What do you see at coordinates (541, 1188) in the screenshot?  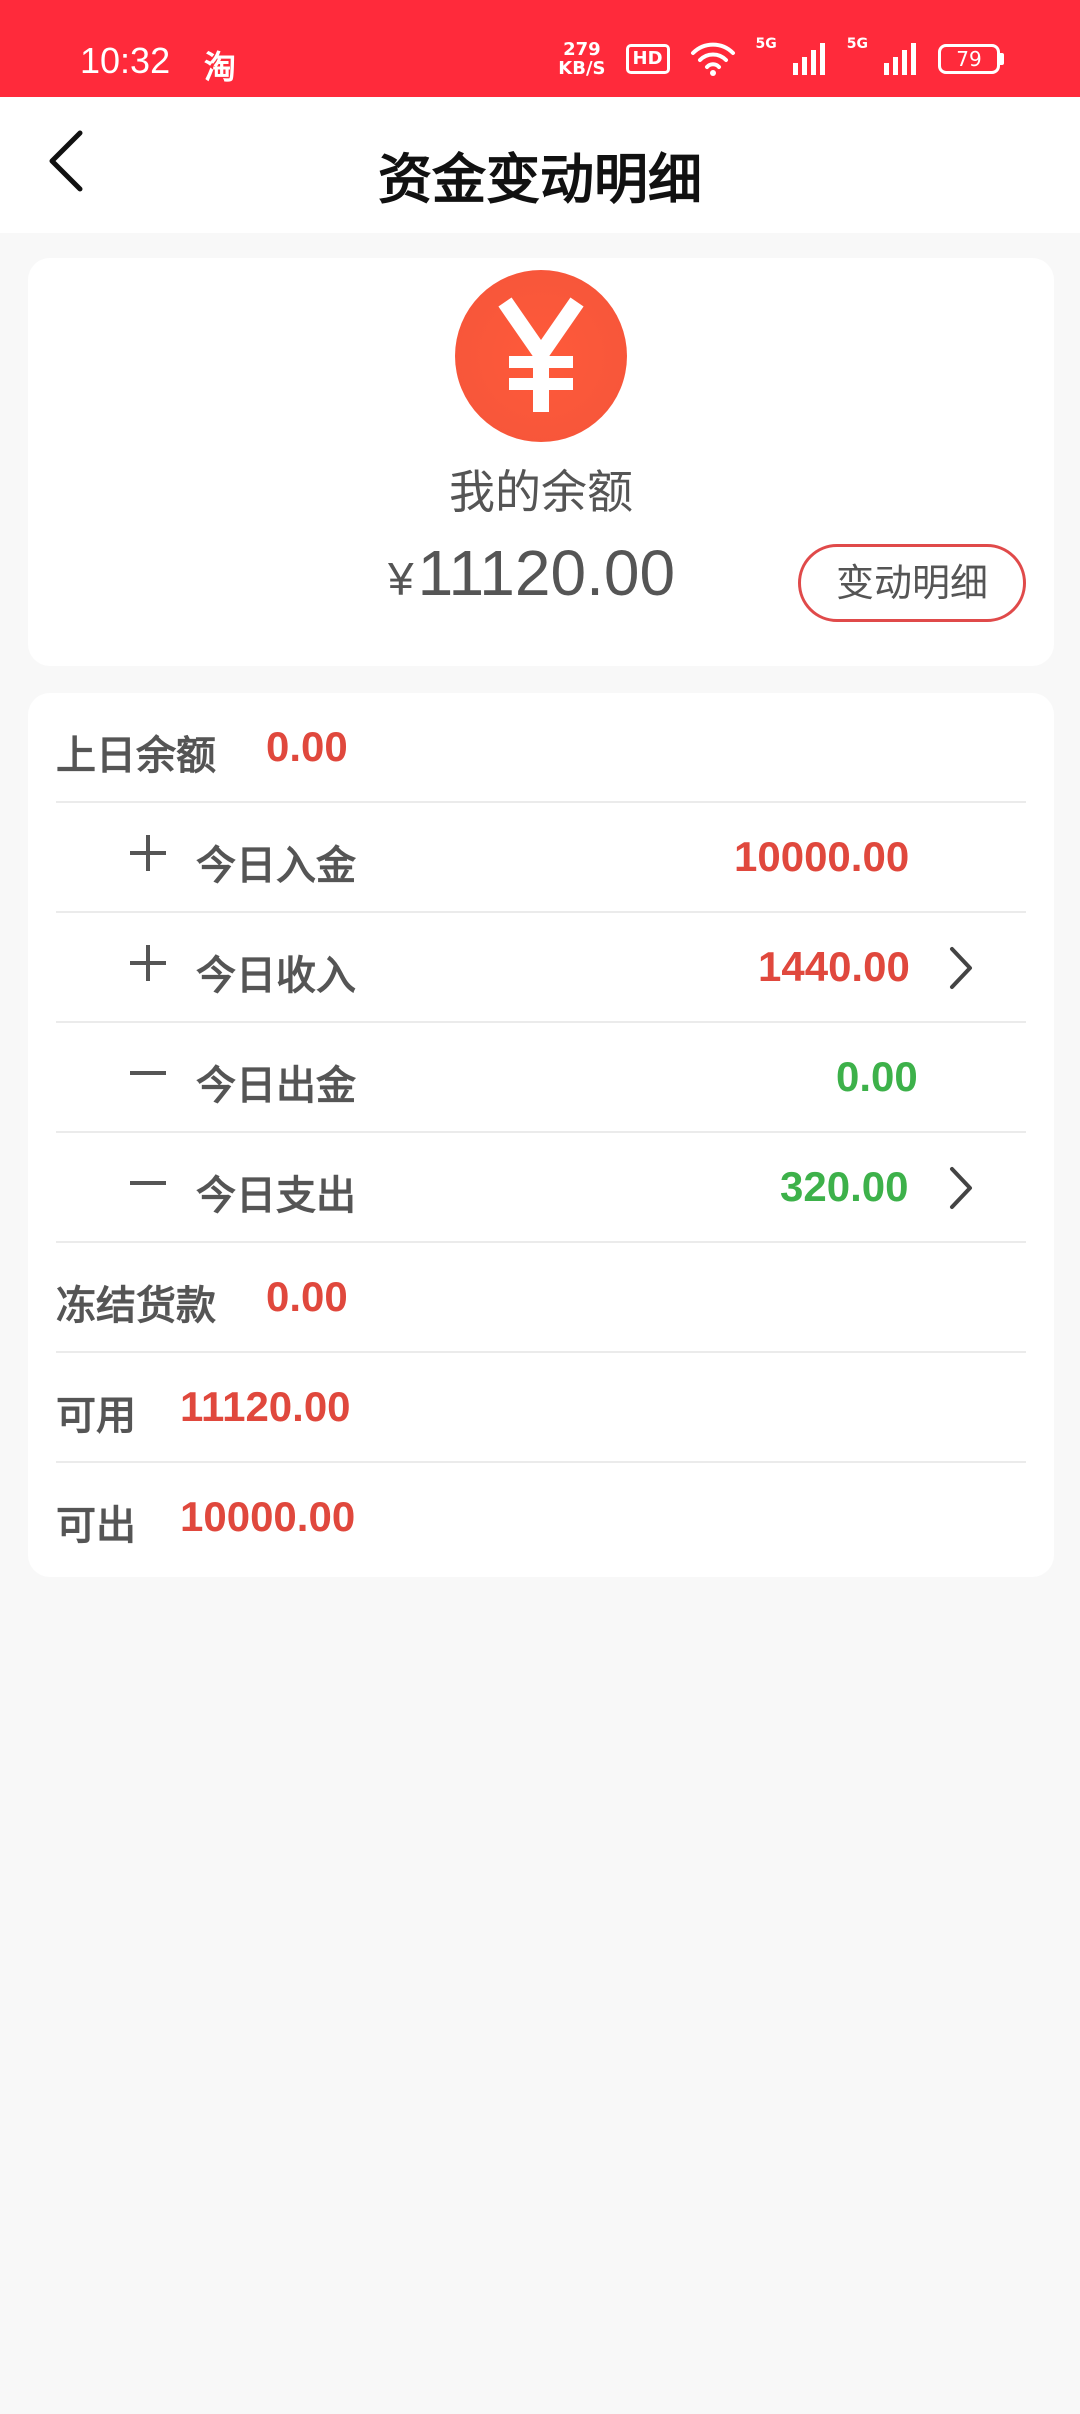 I see `row-today-expense: 今日支出 320.00` at bounding box center [541, 1188].